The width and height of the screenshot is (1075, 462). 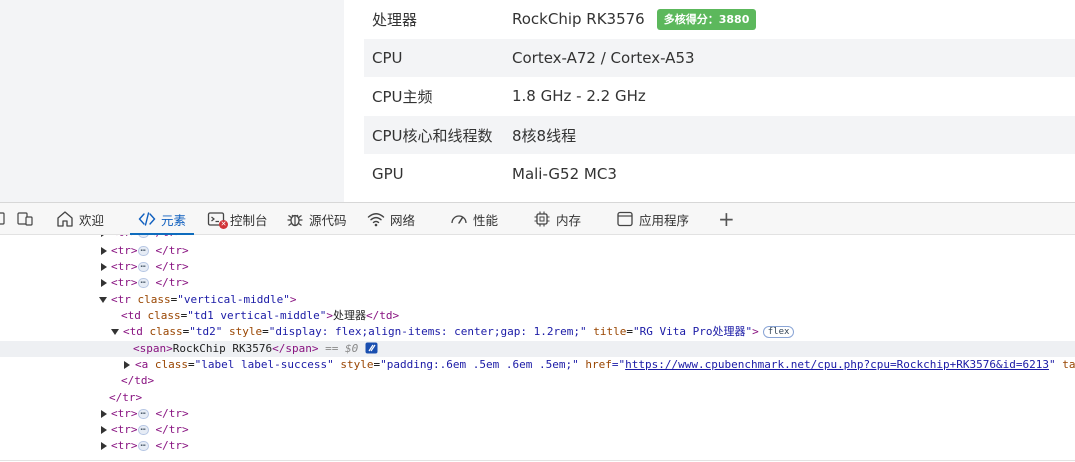 I want to click on tab-performance: 性能, so click(x=474, y=219).